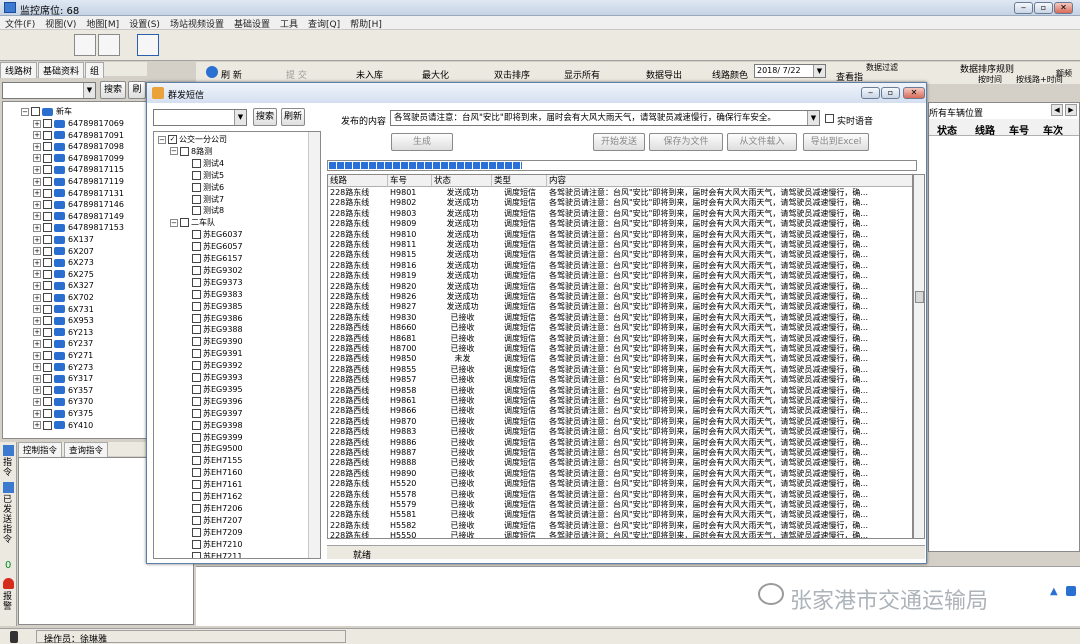  I want to click on realtime-voice-checkbox, so click(829, 118).